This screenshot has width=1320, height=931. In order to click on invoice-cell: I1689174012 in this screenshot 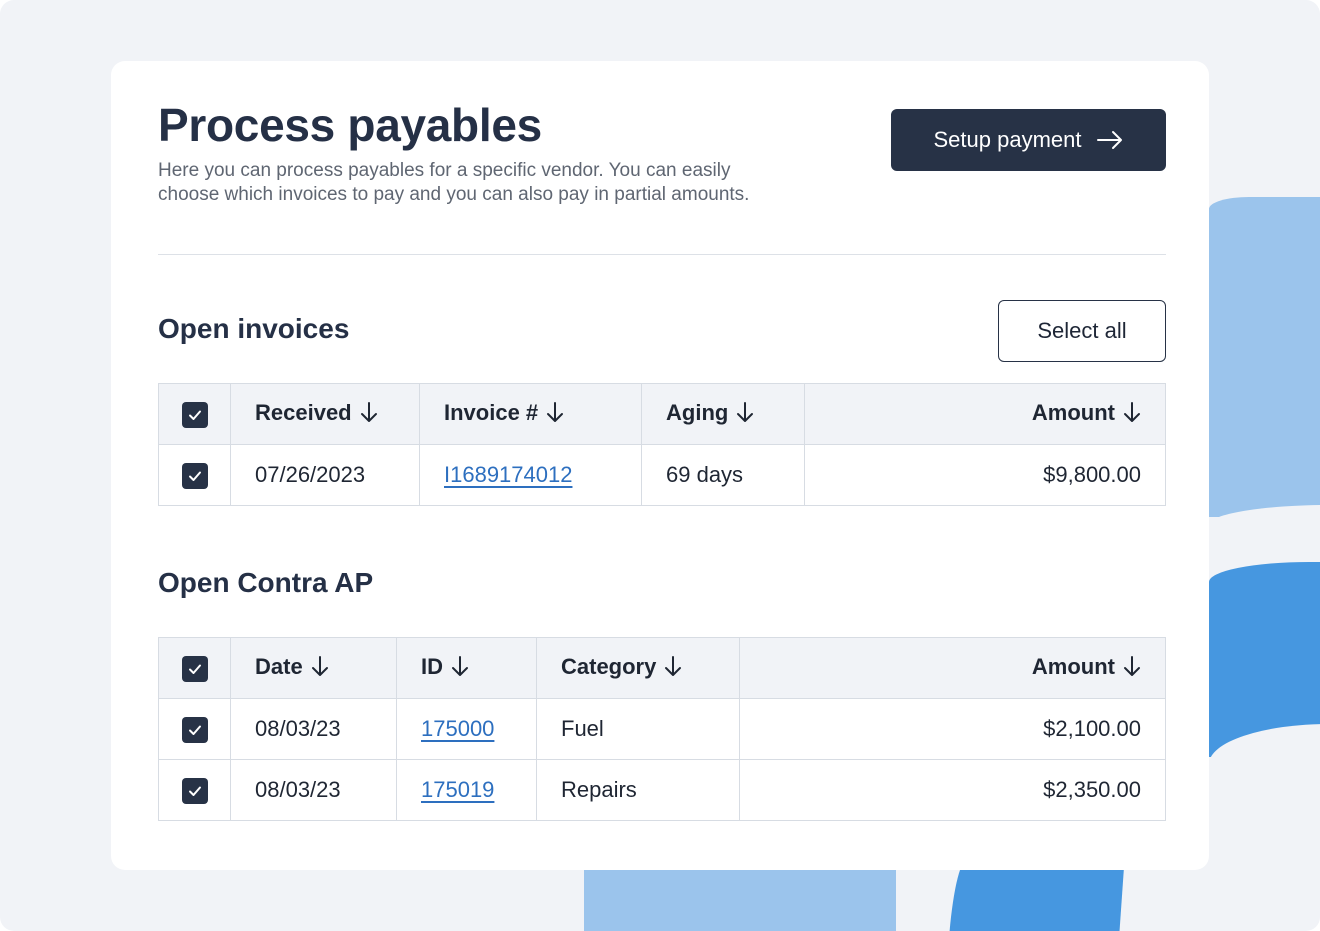, I will do `click(530, 475)`.